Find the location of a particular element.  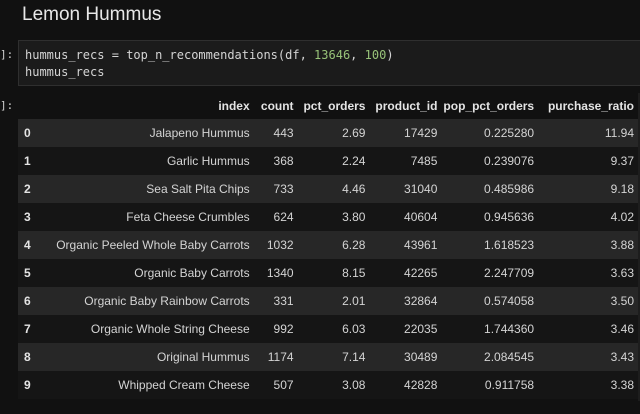

row-index: 5 is located at coordinates (31, 273).